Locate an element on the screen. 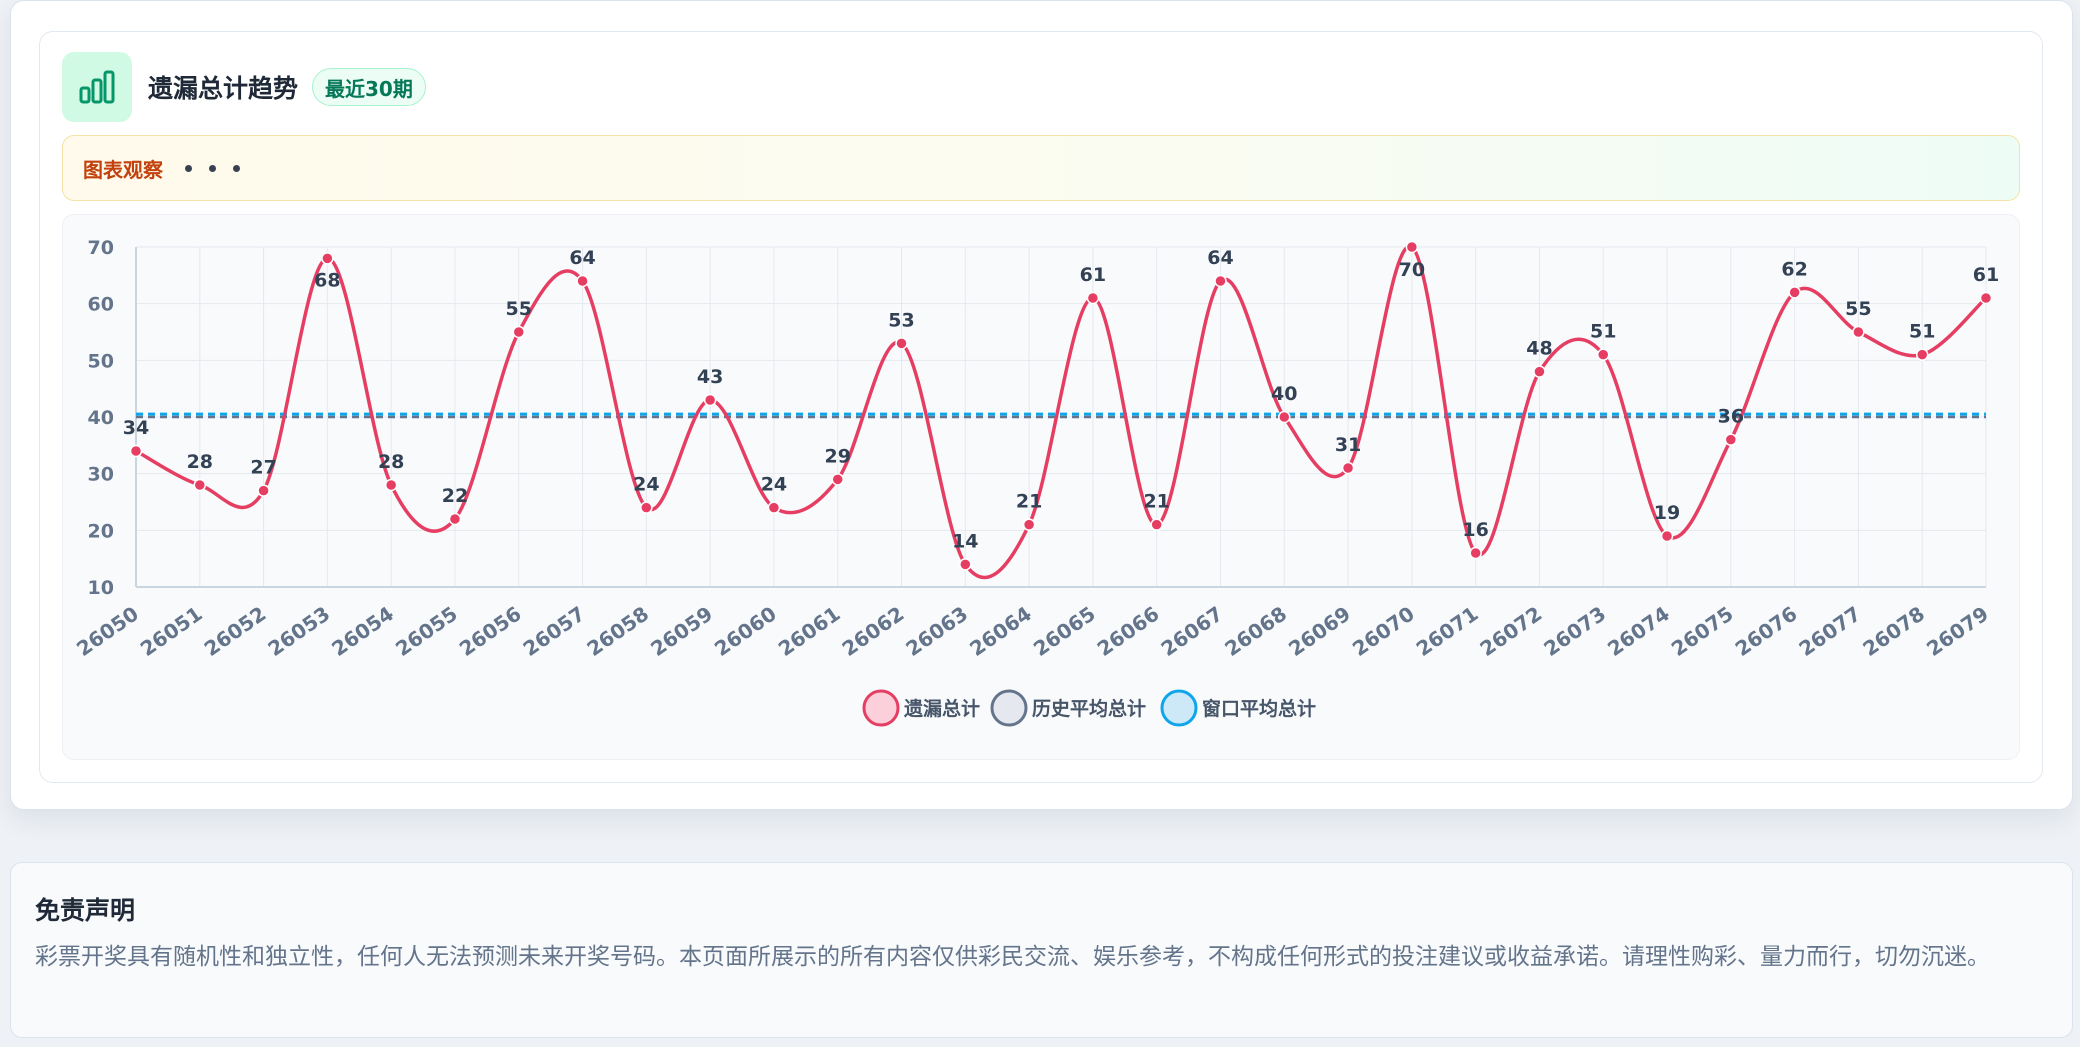  x-tick-label: 26074 is located at coordinates (1638, 631).